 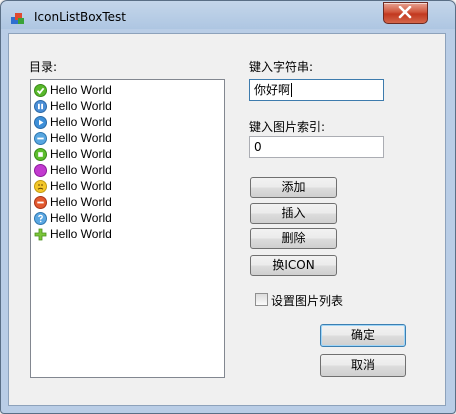 What do you see at coordinates (363, 335) in the screenshot?
I see `ok-button: 确定` at bounding box center [363, 335].